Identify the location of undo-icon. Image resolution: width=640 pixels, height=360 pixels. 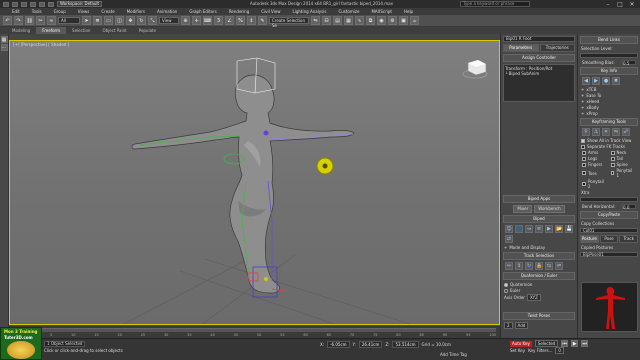
(42, 4).